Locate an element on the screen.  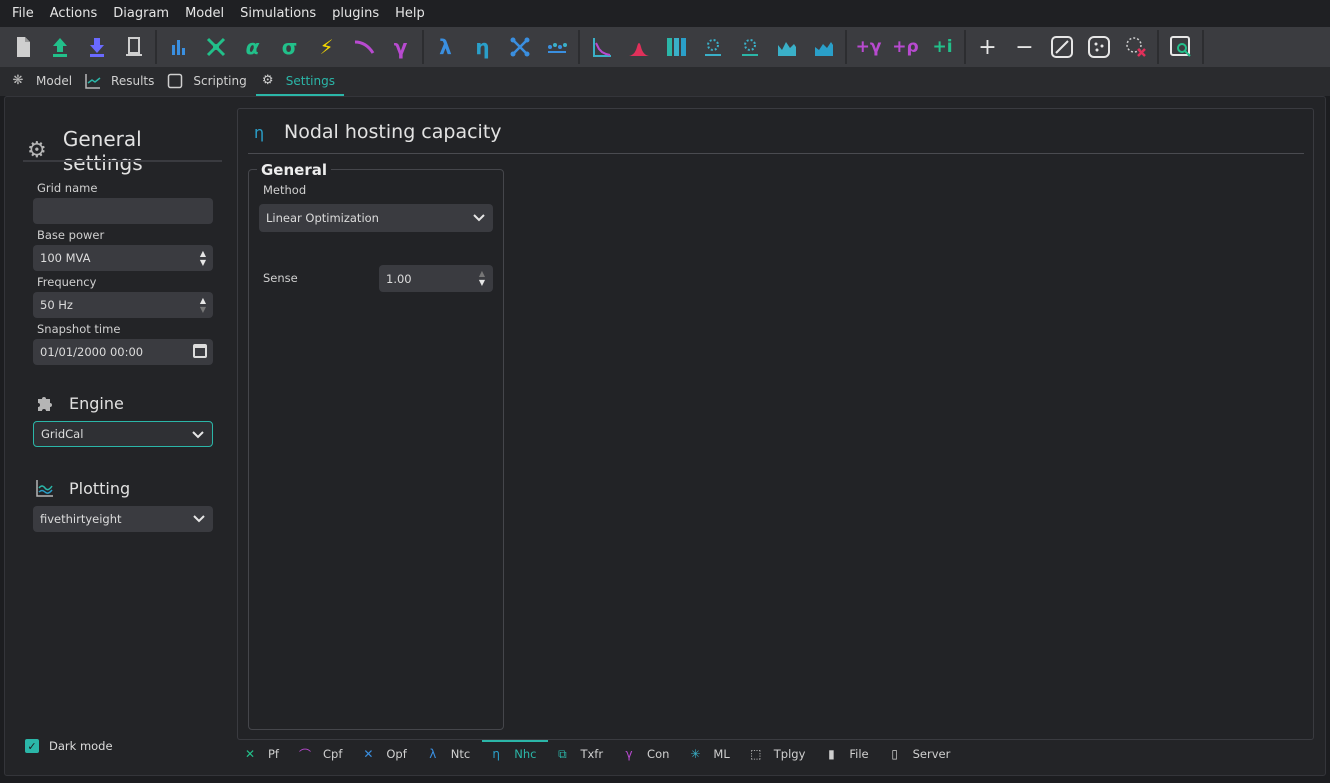
bar-chart-icon is located at coordinates (178, 47).